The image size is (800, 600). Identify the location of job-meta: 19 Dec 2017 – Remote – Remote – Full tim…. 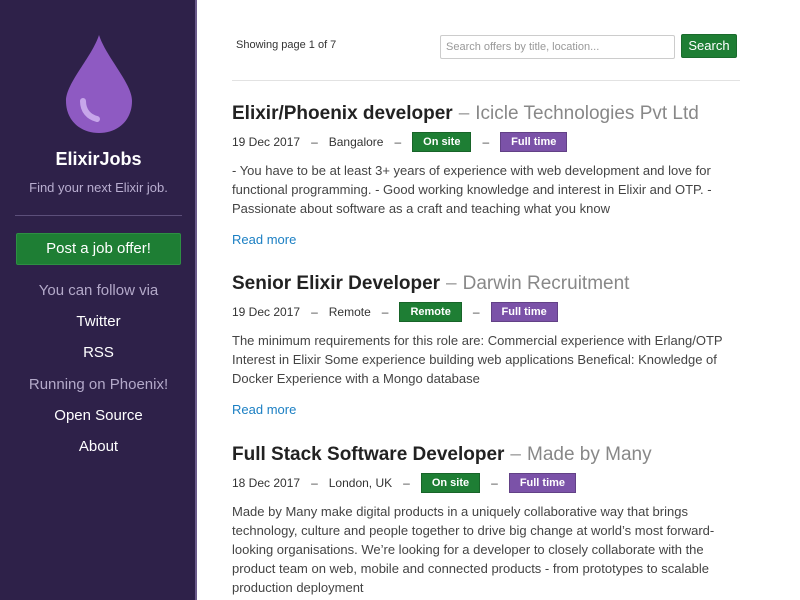
(487, 312).